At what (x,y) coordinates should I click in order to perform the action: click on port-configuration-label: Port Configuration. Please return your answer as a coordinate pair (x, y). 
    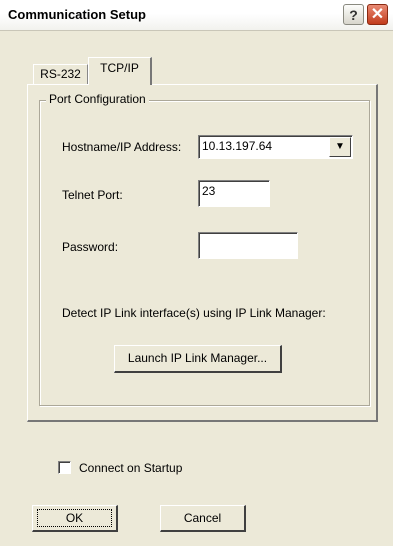
    Looking at the image, I should click on (97, 99).